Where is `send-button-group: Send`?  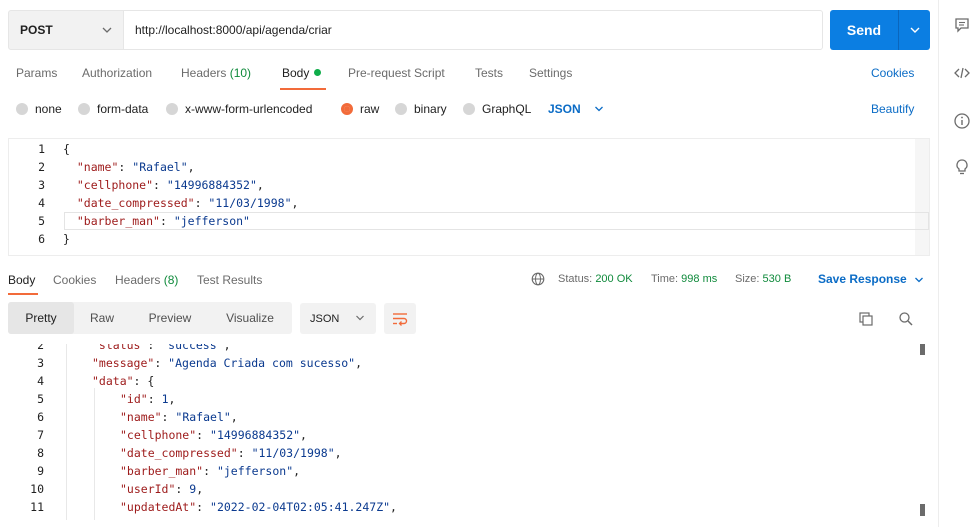 send-button-group: Send is located at coordinates (880, 30).